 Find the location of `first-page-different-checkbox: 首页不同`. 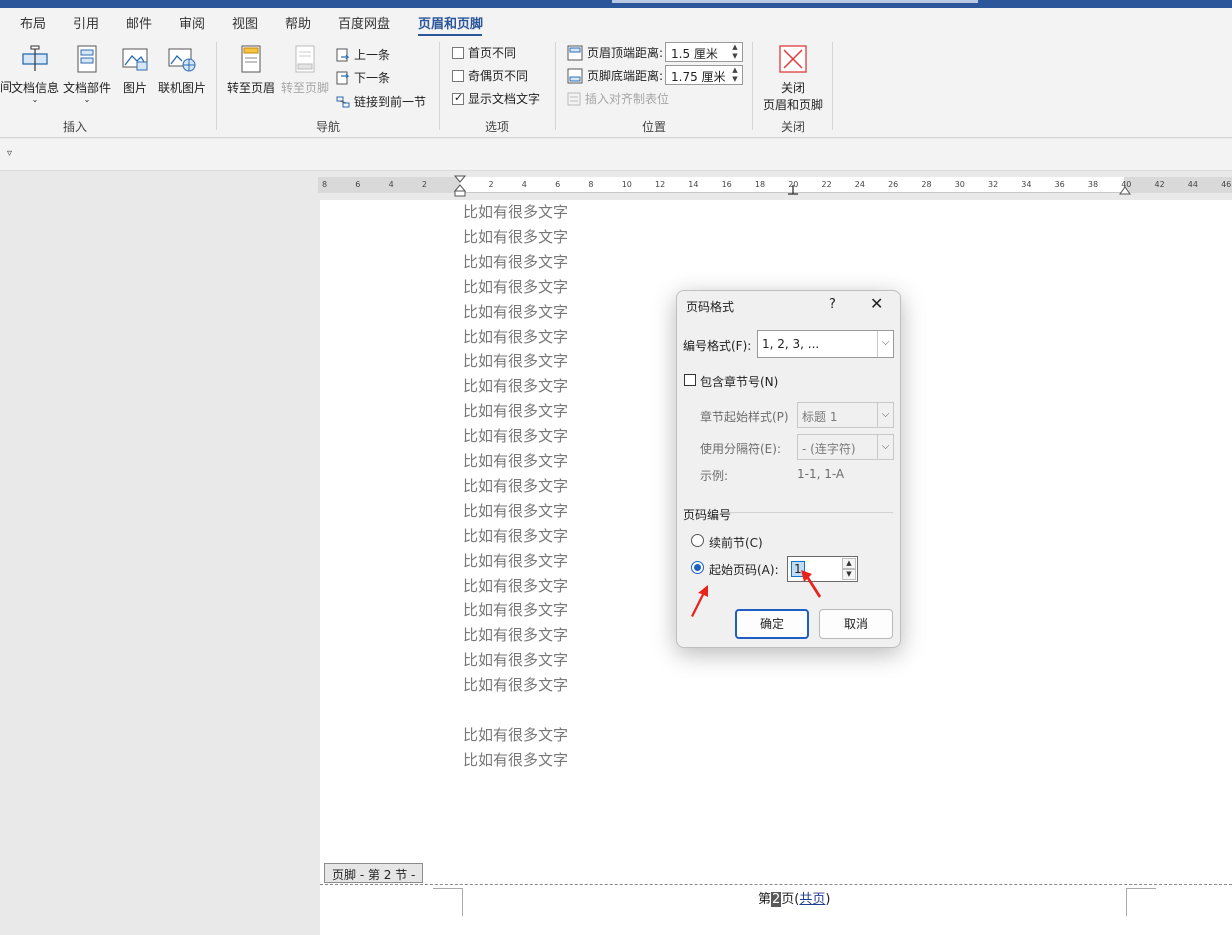

first-page-different-checkbox: 首页不同 is located at coordinates (484, 52).